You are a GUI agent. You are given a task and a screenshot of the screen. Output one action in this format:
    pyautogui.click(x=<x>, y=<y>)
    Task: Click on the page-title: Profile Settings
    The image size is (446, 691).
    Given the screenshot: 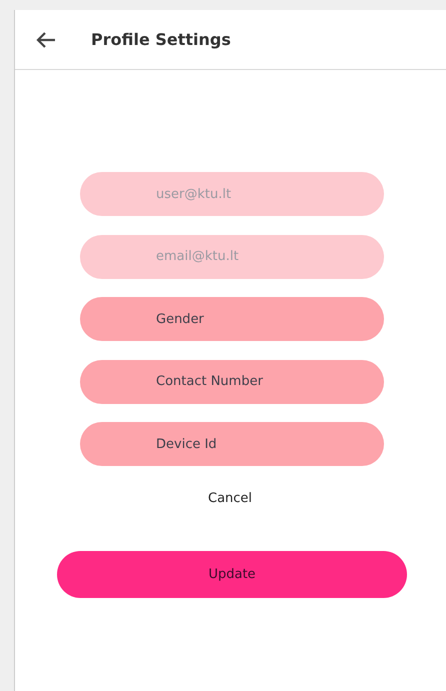 What is the action you would take?
    pyautogui.click(x=161, y=39)
    